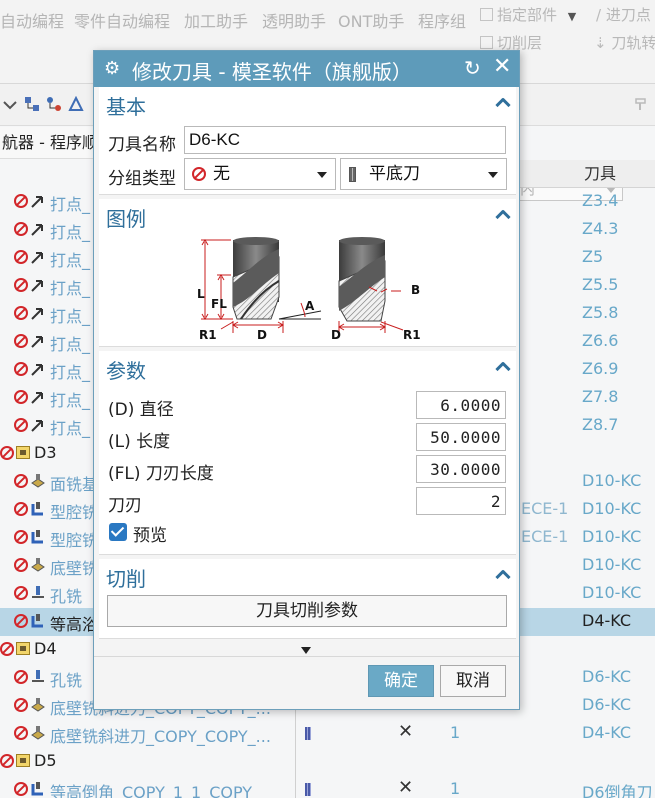 The image size is (655, 798). What do you see at coordinates (38, 481) in the screenshot?
I see `face-mill-icon` at bounding box center [38, 481].